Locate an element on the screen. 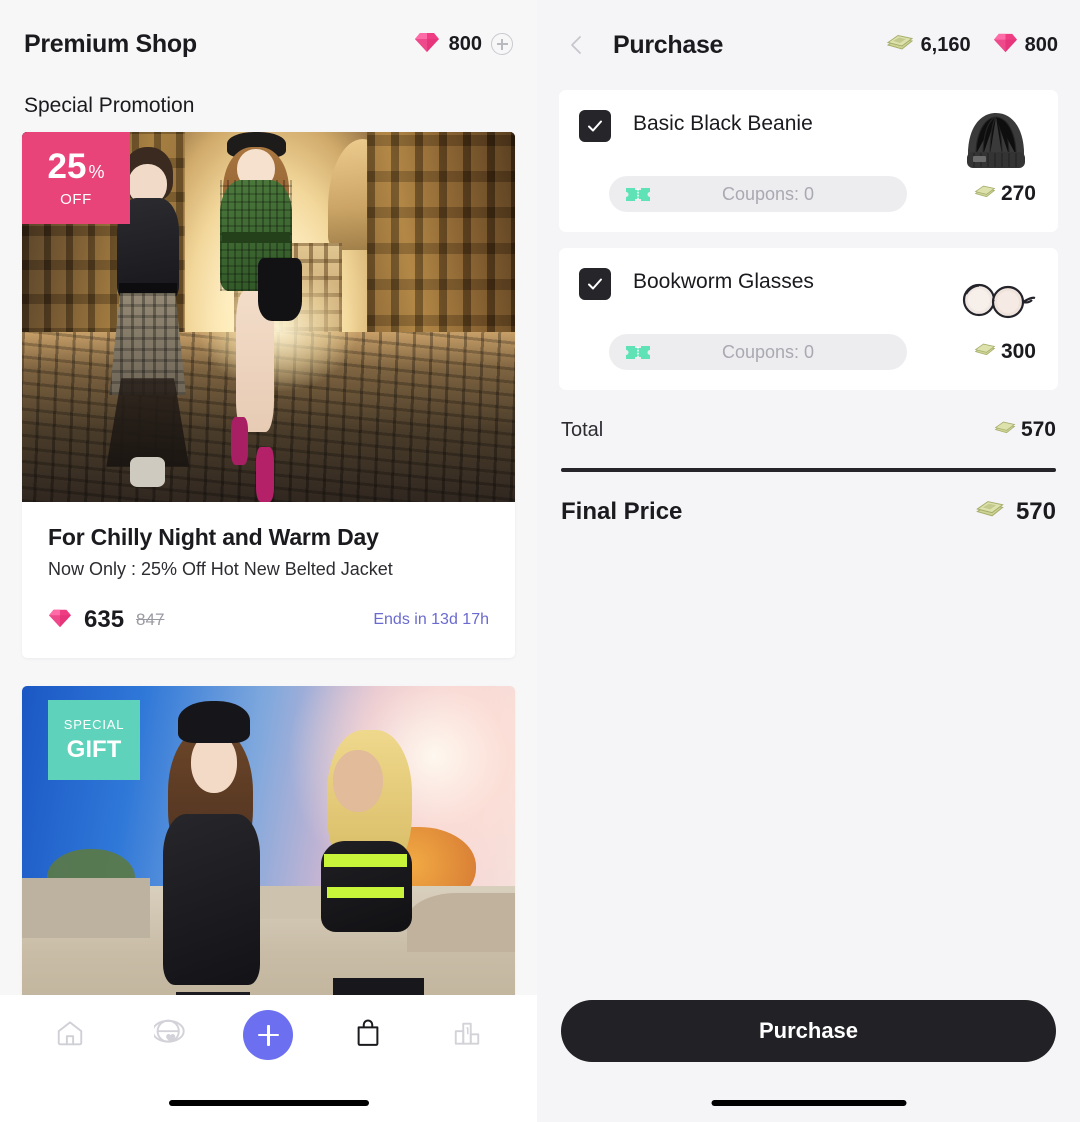 The width and height of the screenshot is (1080, 1122). total-row: Total 570 is located at coordinates (808, 431).